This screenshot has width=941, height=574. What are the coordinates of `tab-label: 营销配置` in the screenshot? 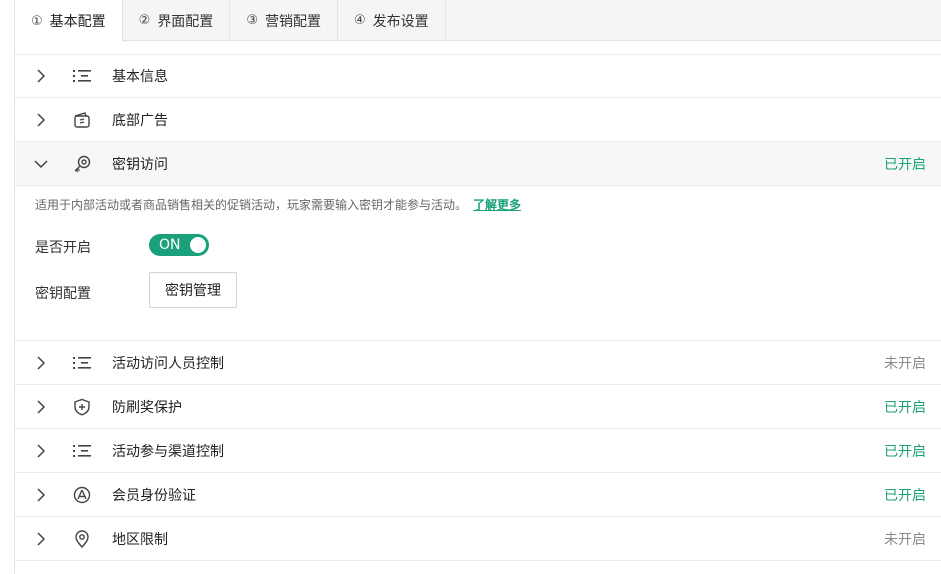 It's located at (292, 21).